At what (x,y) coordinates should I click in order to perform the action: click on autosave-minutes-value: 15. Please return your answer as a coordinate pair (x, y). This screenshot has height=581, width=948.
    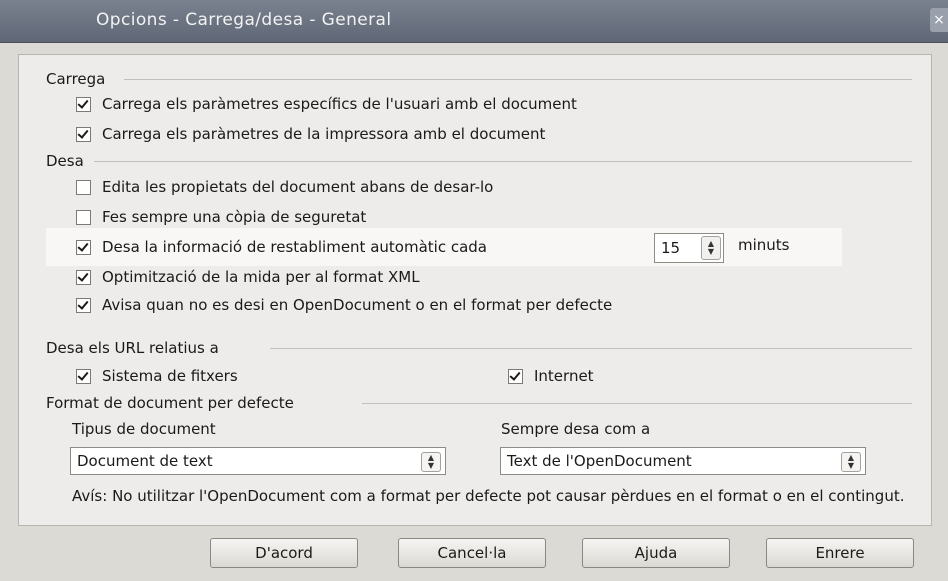
    Looking at the image, I should click on (678, 248).